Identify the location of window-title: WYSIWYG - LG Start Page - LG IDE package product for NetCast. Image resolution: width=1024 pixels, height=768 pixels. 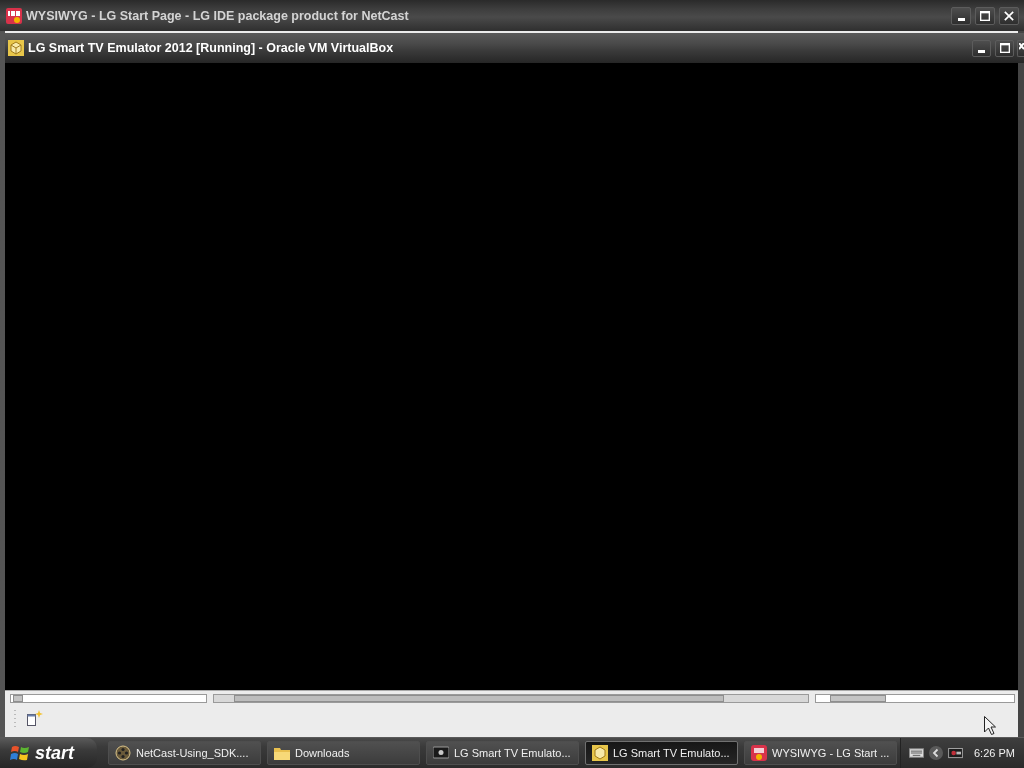
(217, 15).